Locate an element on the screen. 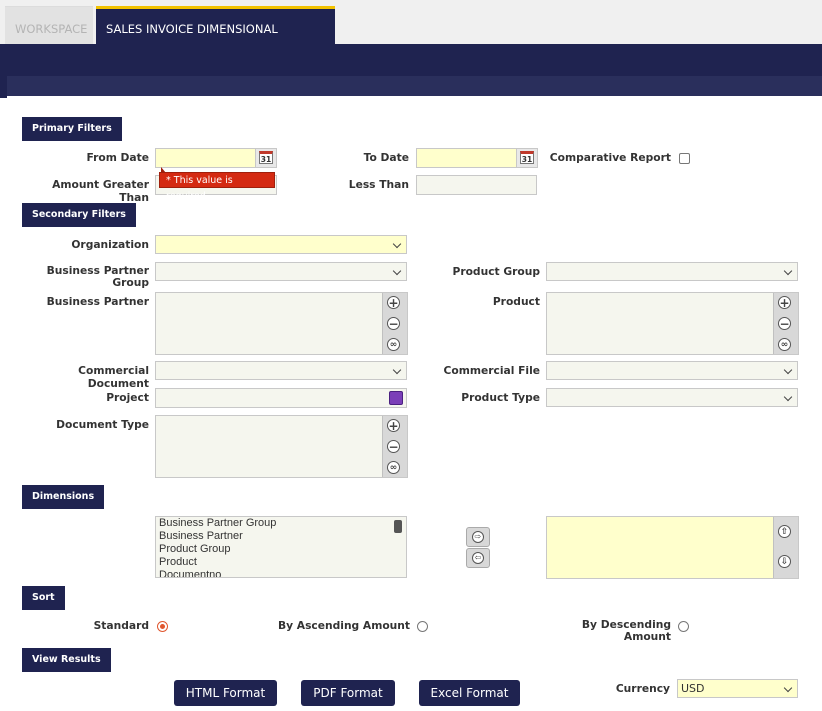 This screenshot has height=711, width=822. bp-buttons: + − ∞ is located at coordinates (394, 323).